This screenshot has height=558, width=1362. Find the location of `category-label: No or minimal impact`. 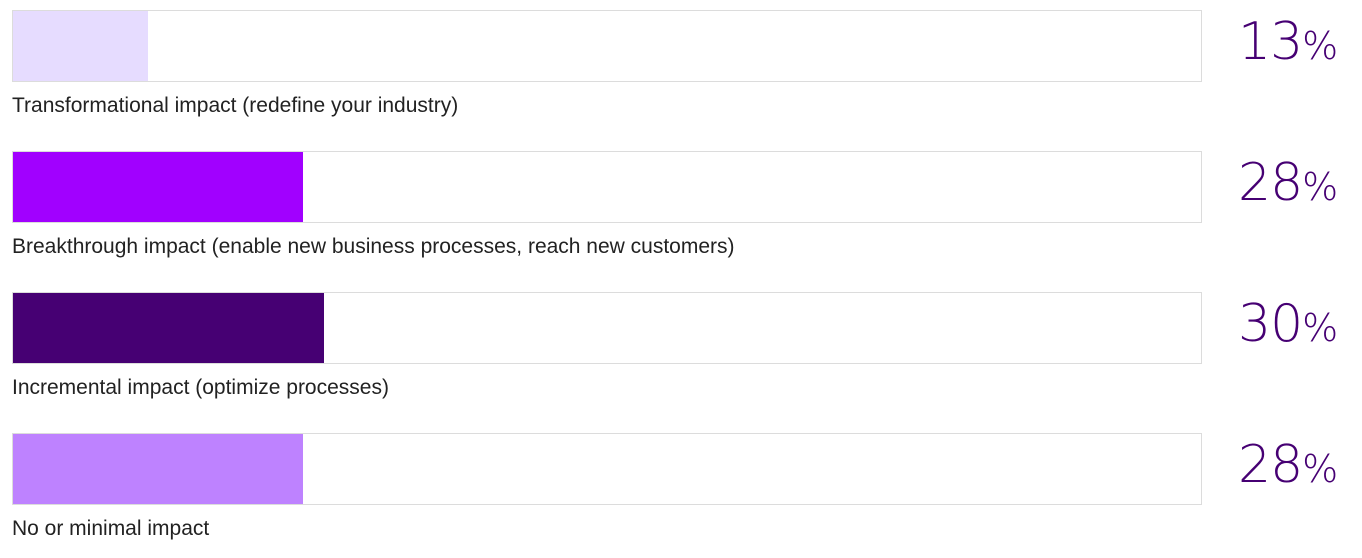

category-label: No or minimal impact is located at coordinates (111, 528).